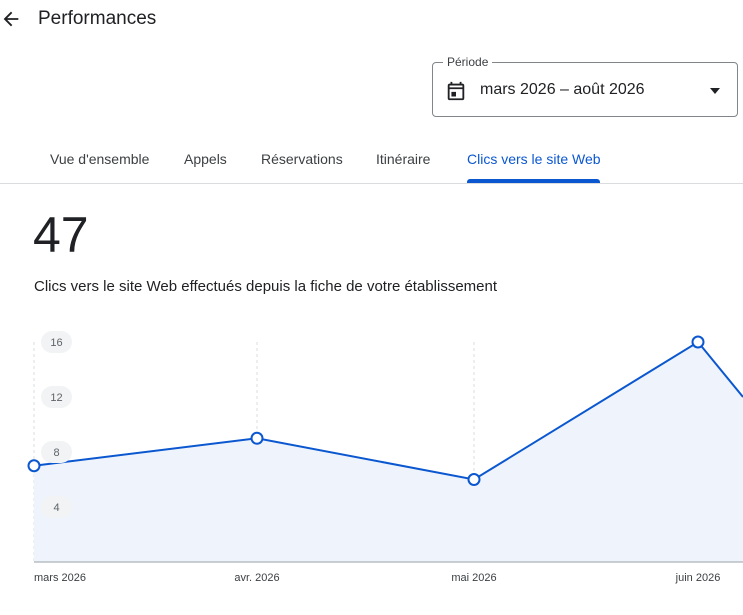 This screenshot has height=615, width=743. Describe the element at coordinates (205, 159) in the screenshot. I see `tab-calls: Appels` at that location.